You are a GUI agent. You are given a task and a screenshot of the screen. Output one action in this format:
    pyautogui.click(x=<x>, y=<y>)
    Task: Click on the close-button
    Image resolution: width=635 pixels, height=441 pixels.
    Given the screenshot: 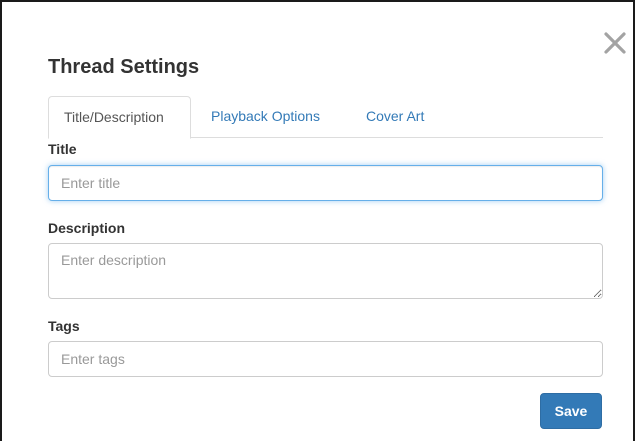 What is the action you would take?
    pyautogui.click(x=615, y=43)
    